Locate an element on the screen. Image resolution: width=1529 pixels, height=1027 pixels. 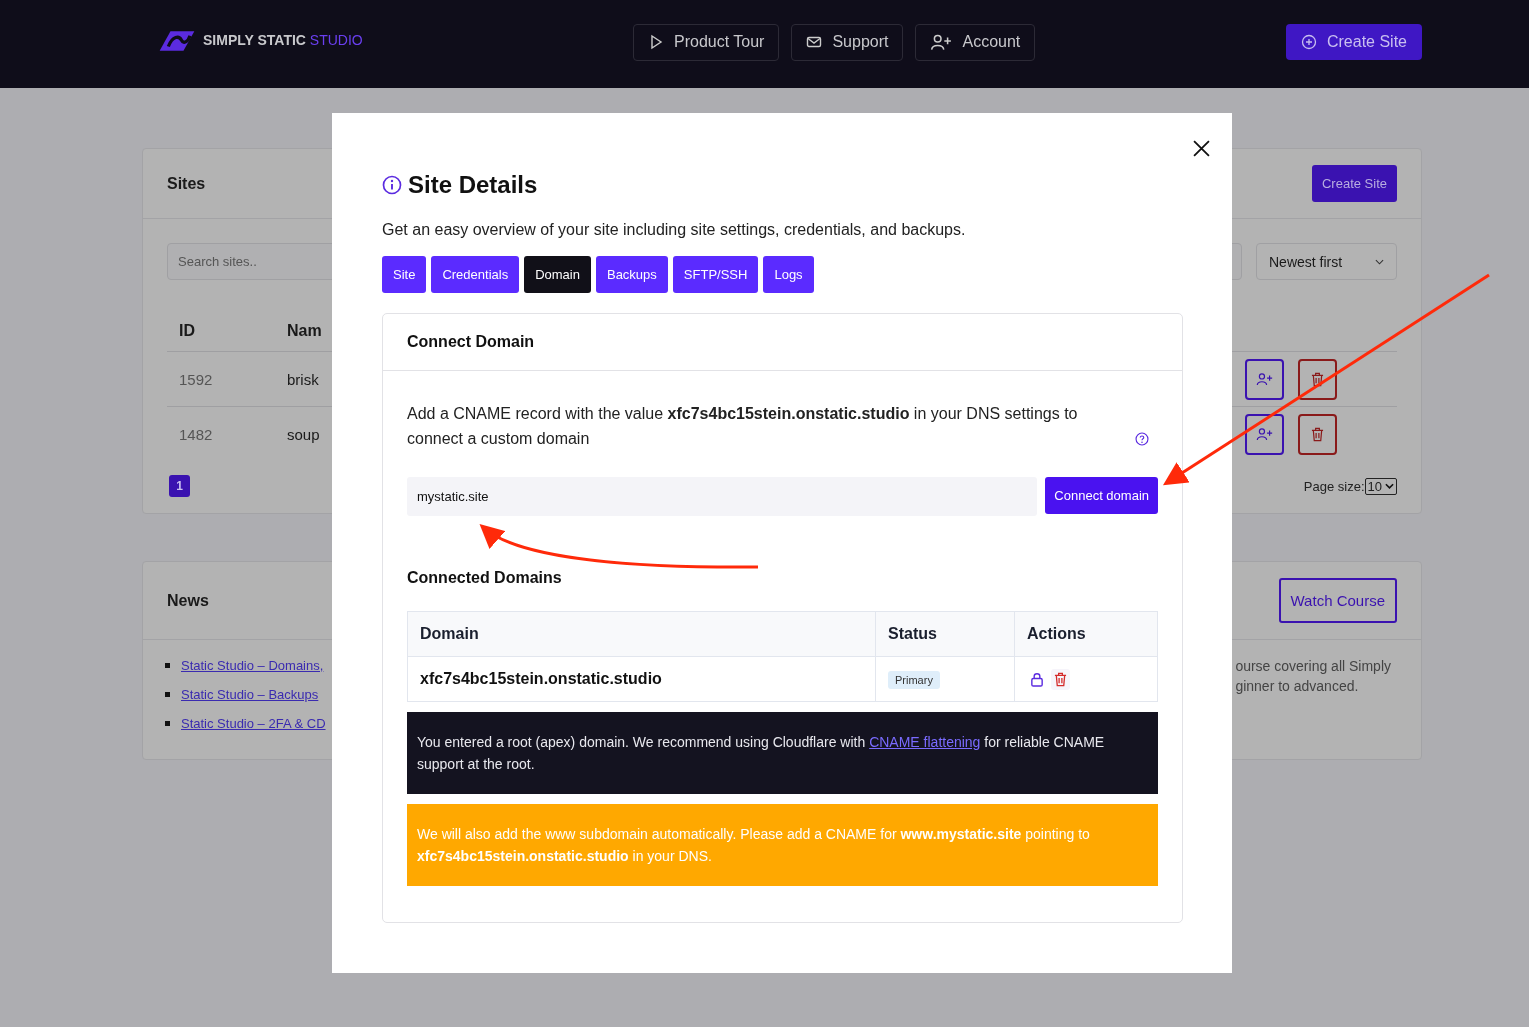
notice-text: You entered a root (apex) domain. We recommend using Cloudflare with CNAME flattening for reliable CNAME support at the root. is located at coordinates (761, 753).